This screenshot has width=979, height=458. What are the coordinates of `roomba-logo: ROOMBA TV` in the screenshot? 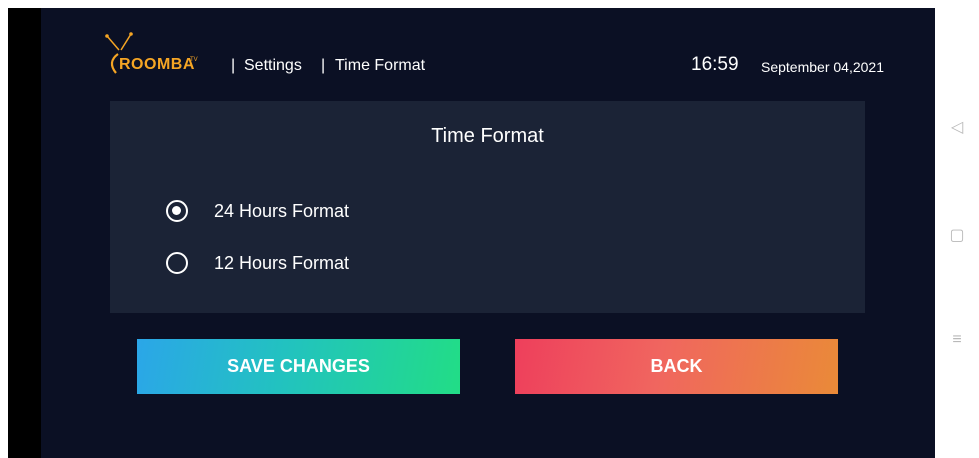 It's located at (154, 57).